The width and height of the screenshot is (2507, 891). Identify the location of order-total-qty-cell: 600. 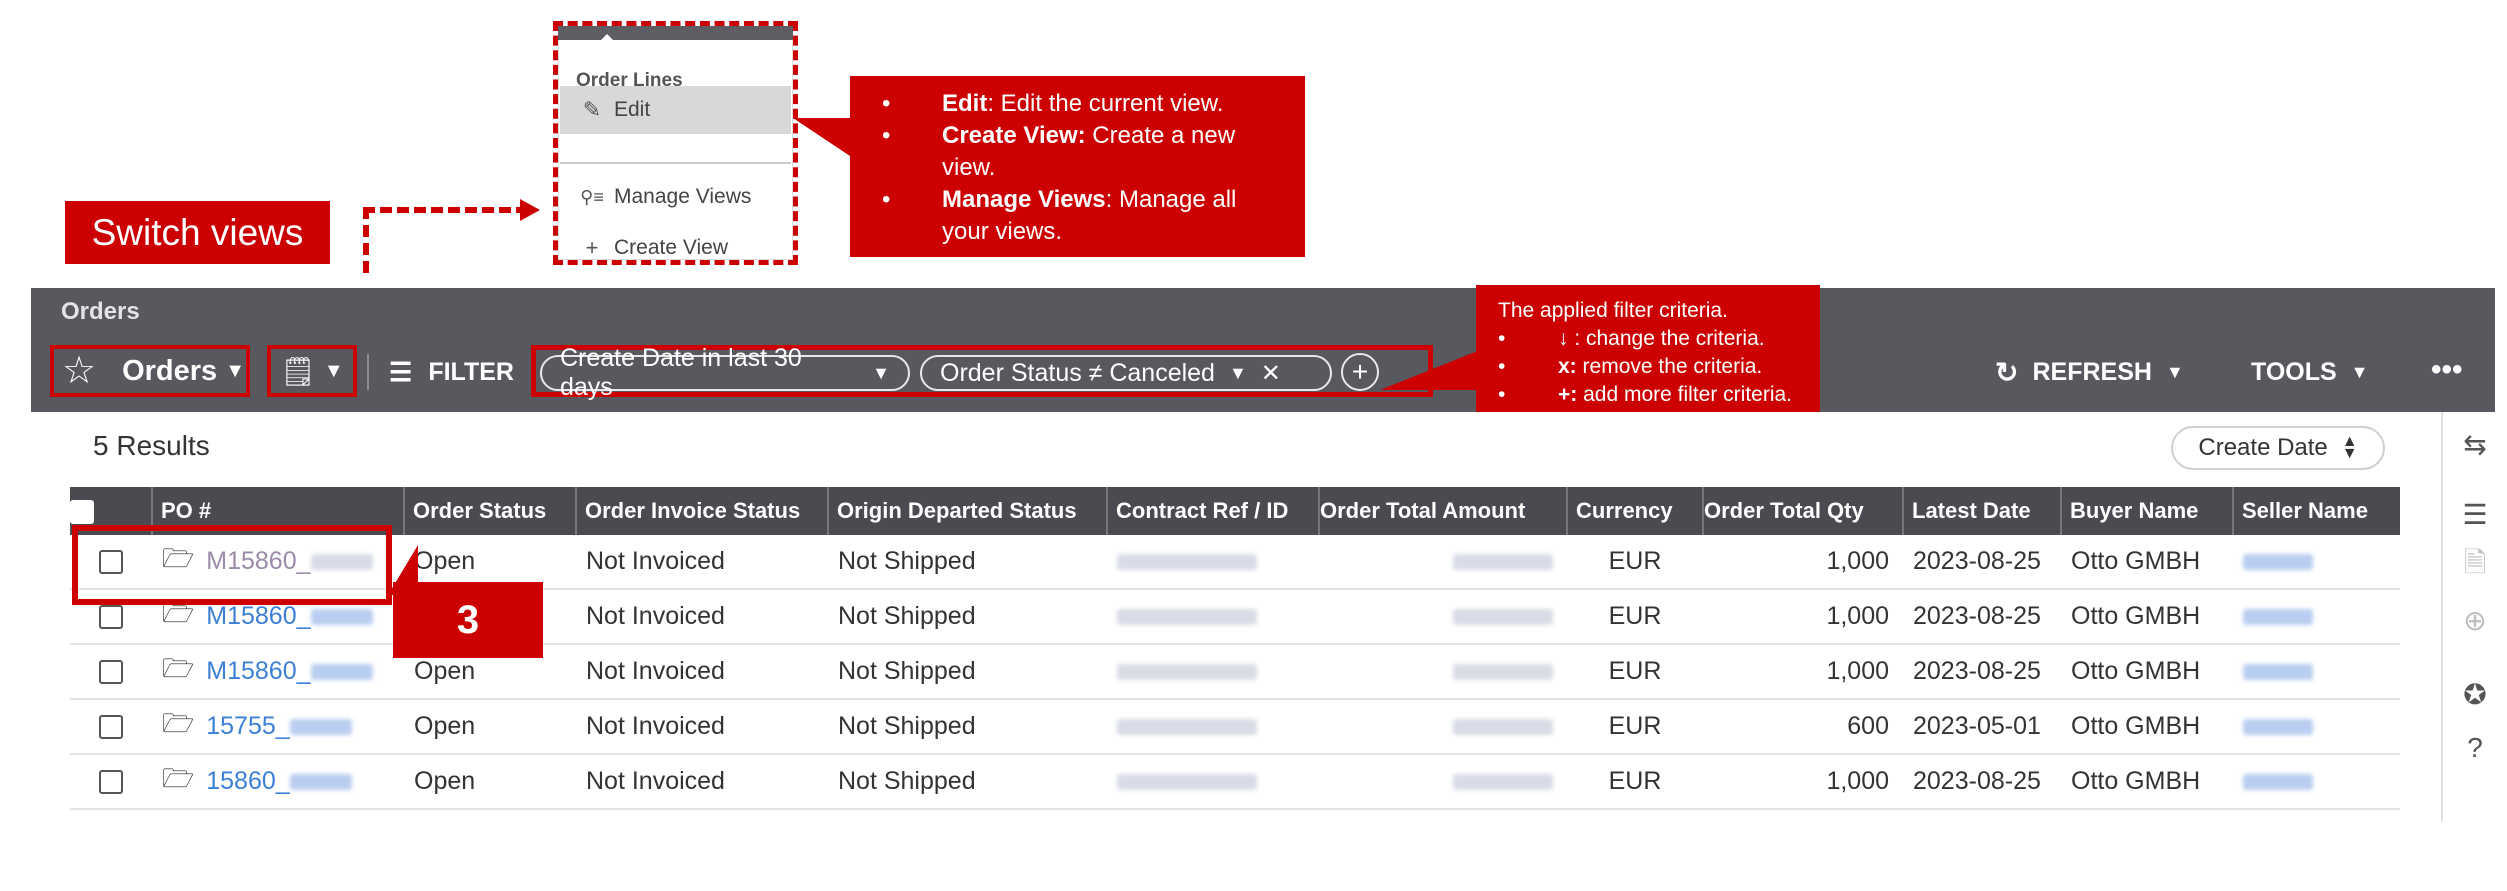
(1803, 727).